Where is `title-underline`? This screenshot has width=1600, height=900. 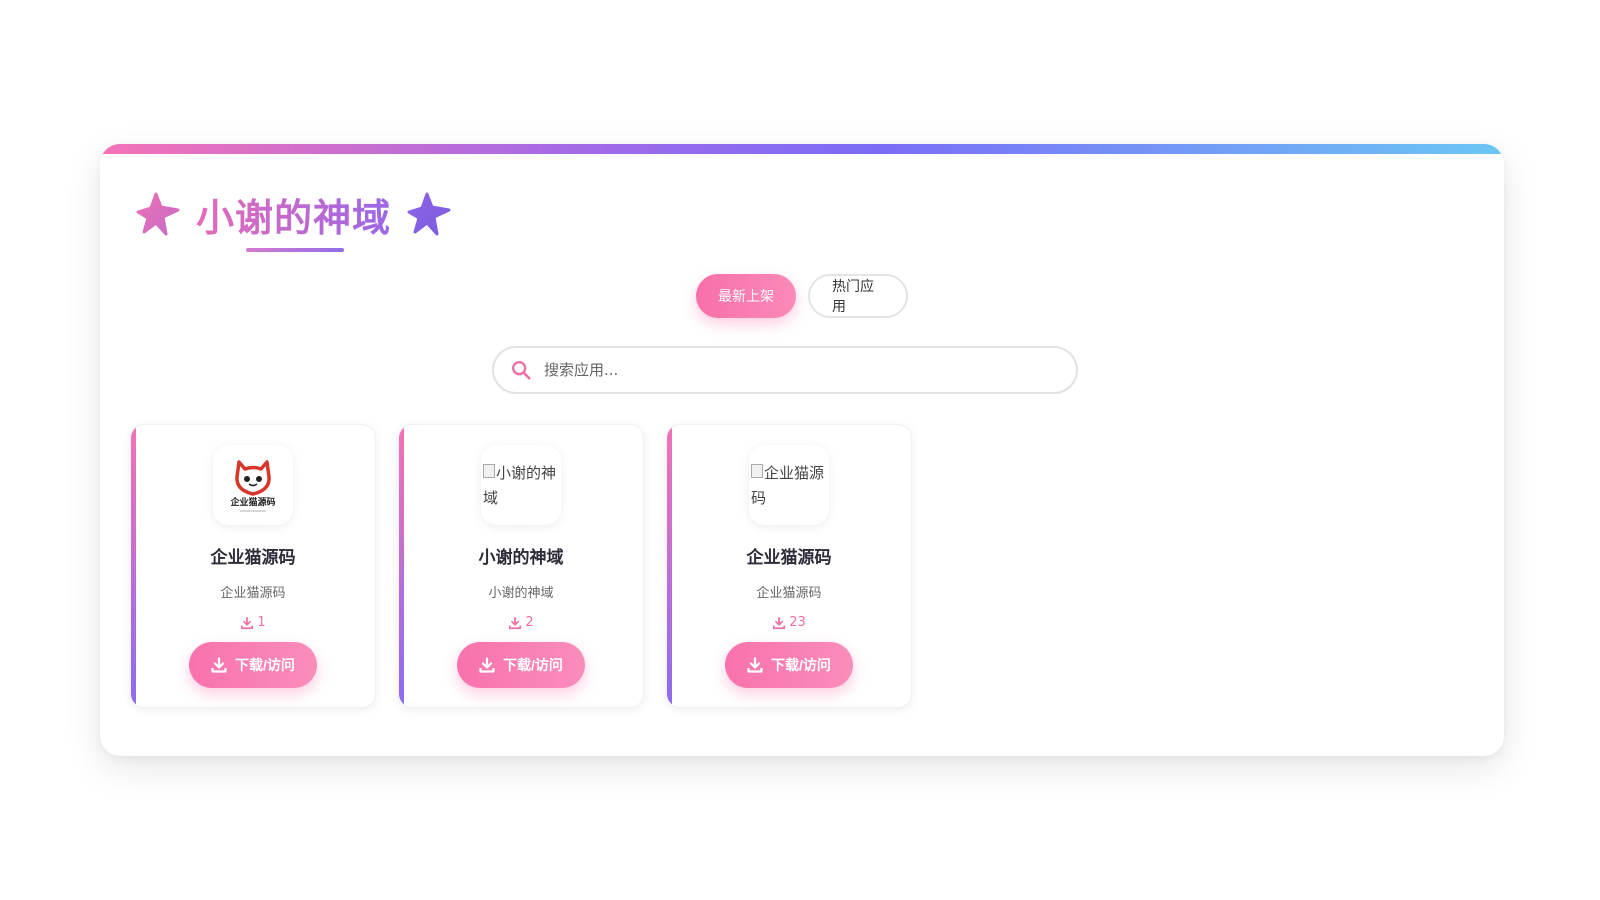 title-underline is located at coordinates (295, 250).